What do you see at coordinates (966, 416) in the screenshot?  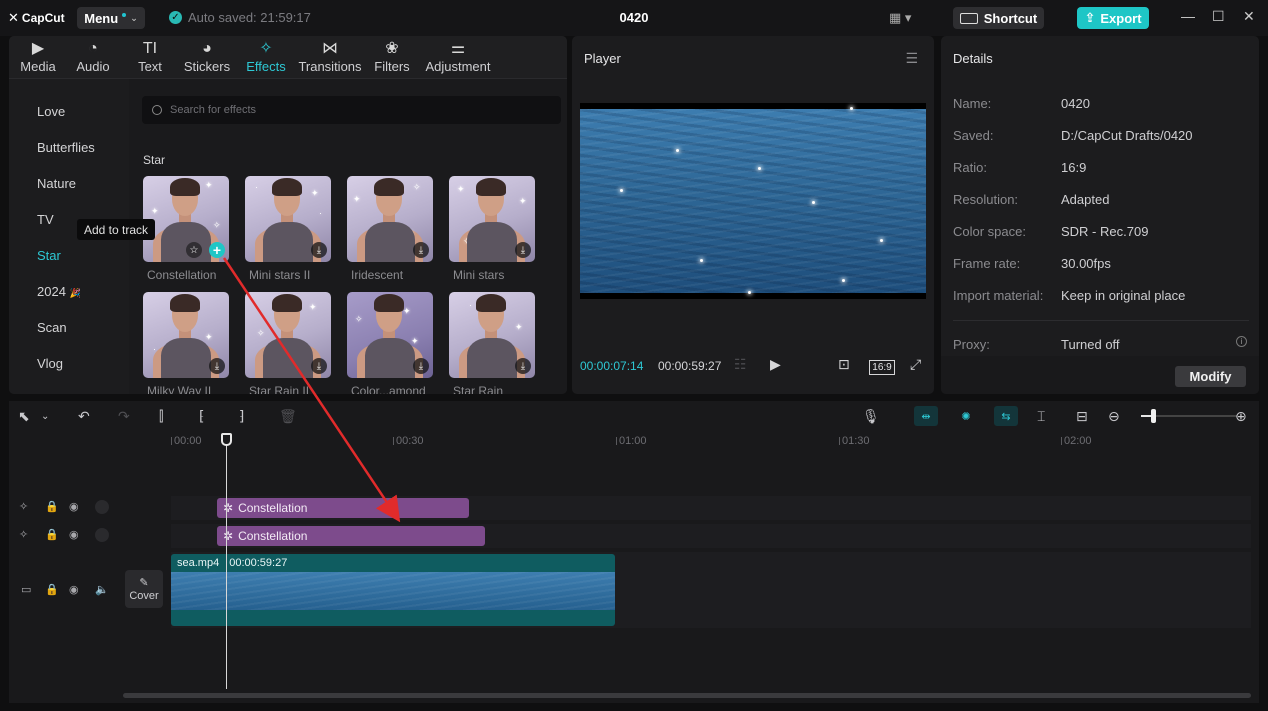 I see `auto-snap-icon: ✺` at bounding box center [966, 416].